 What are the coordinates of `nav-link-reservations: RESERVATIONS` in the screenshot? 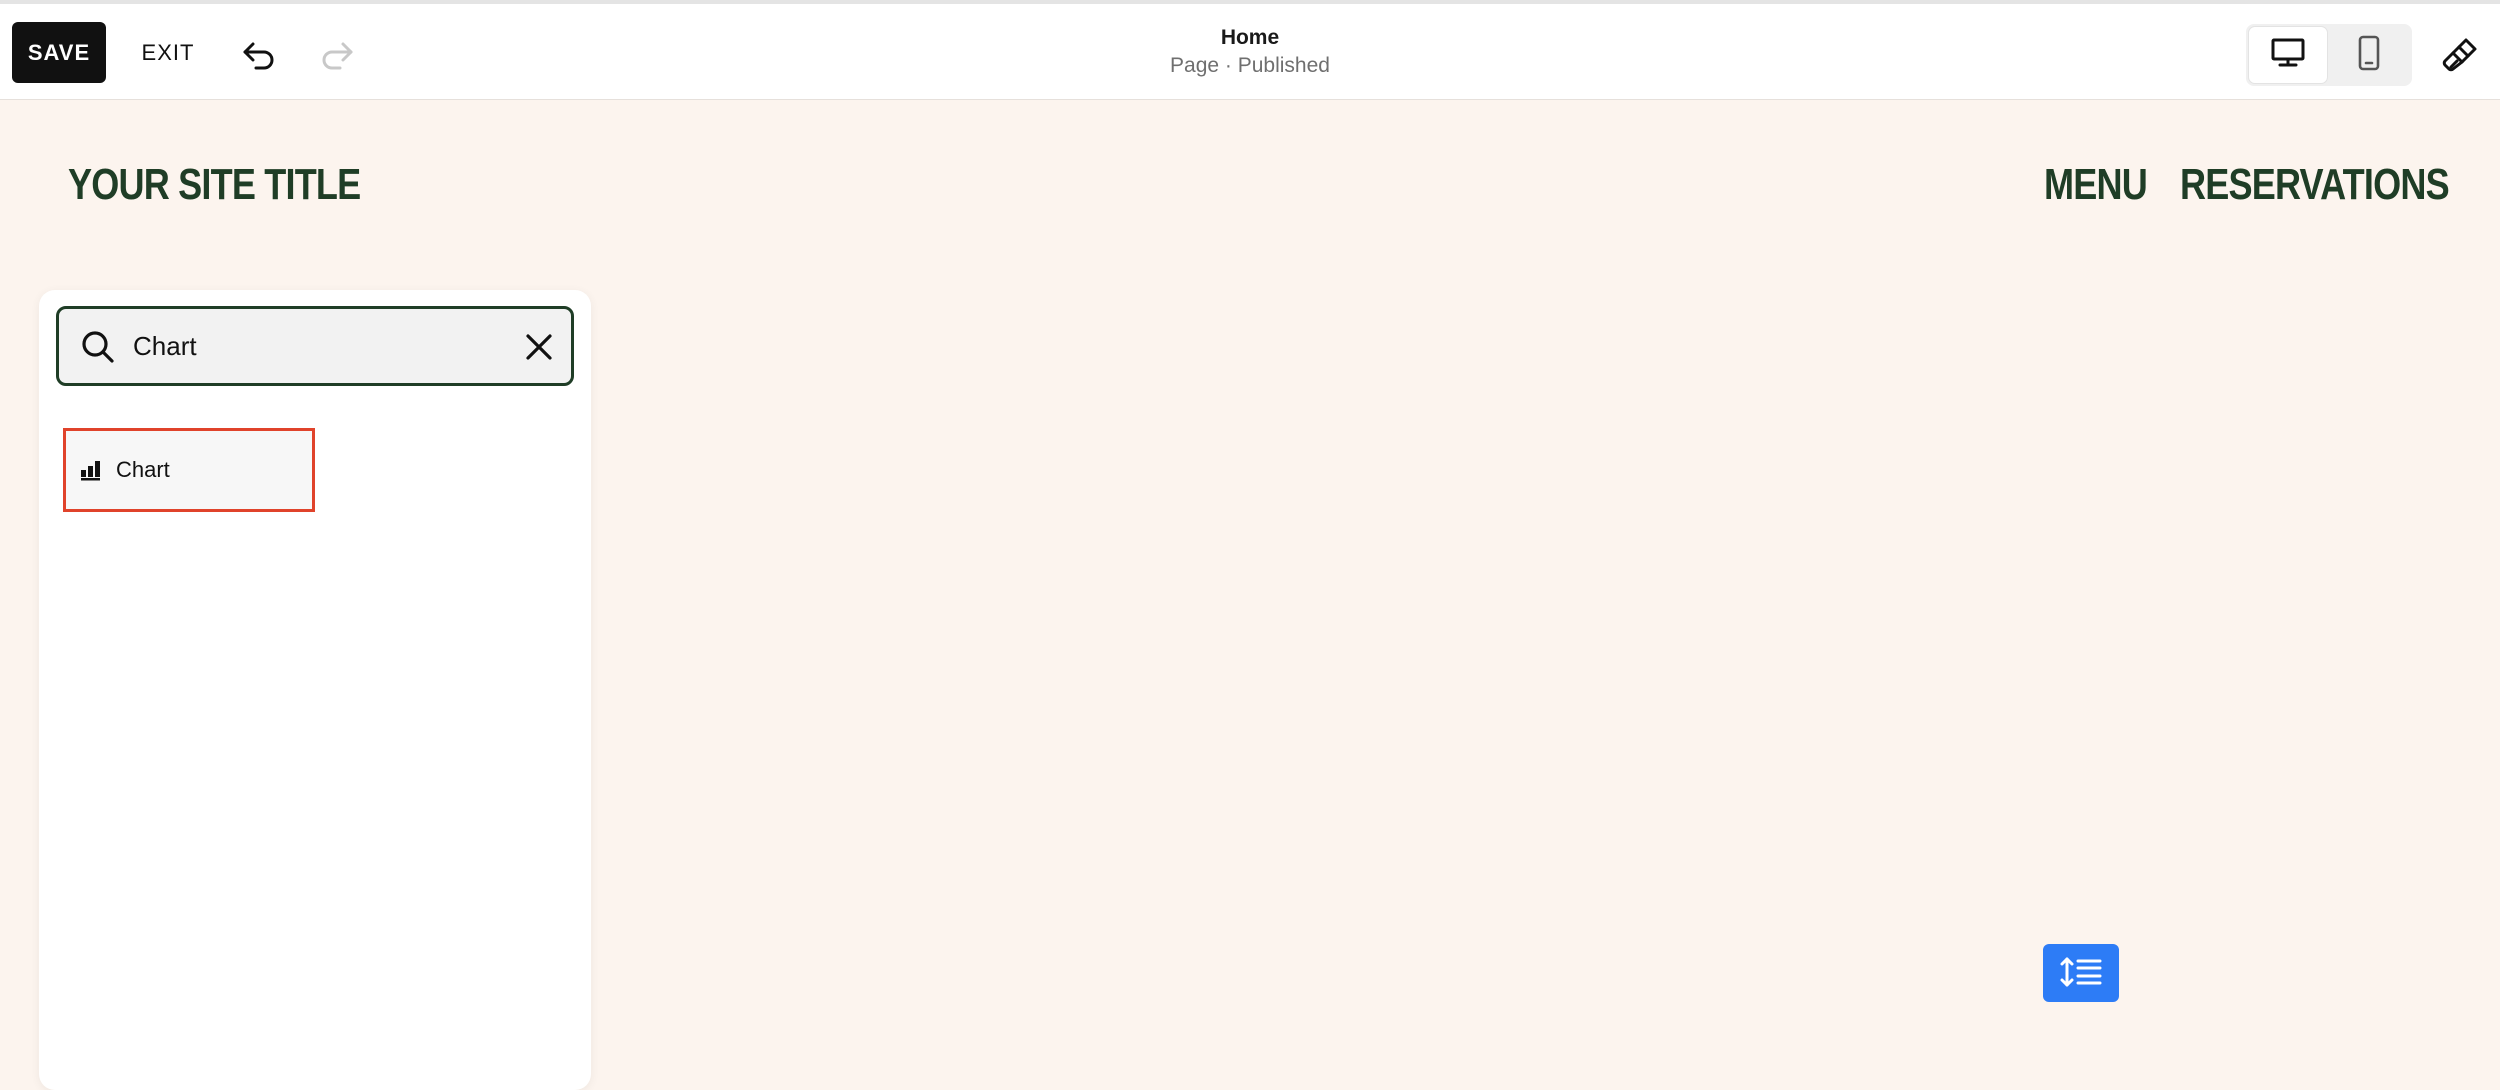 It's located at (2315, 185).